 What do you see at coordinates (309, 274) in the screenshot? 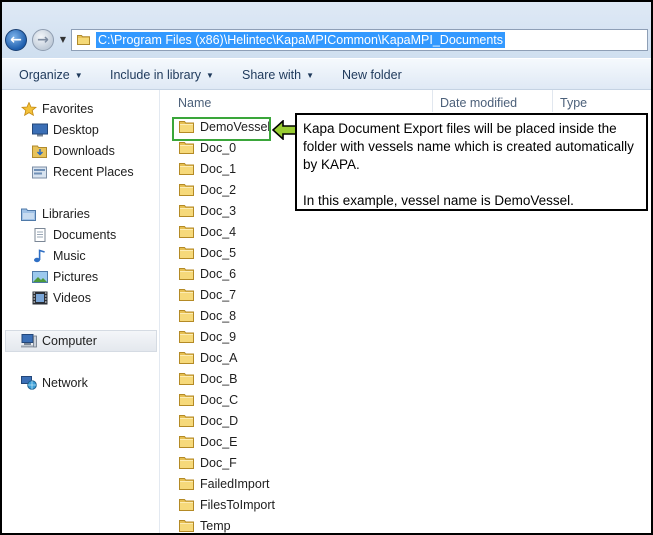
I see `file-row: Doc_6` at bounding box center [309, 274].